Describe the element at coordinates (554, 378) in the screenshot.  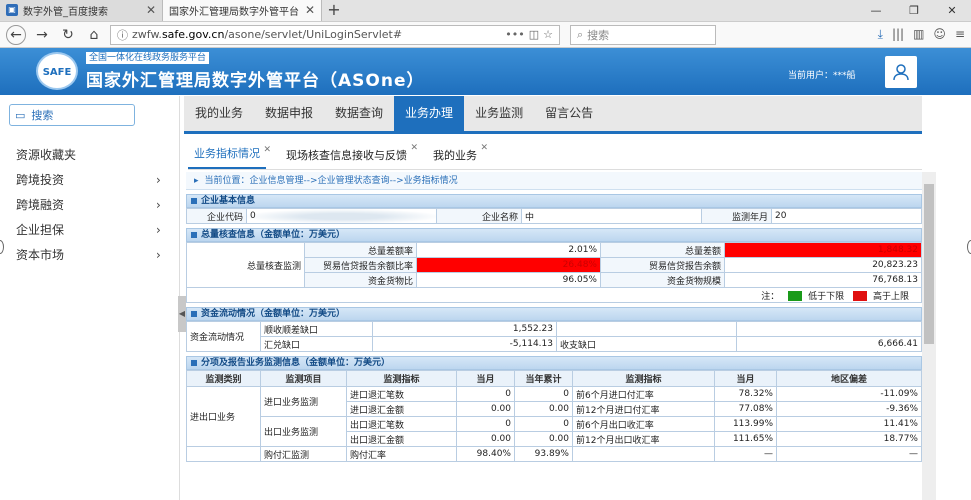
I see `table-header-row: 监测类别 监测项目 监测指标 当月 当年累计 监测指标 当月 地区偏差` at that location.